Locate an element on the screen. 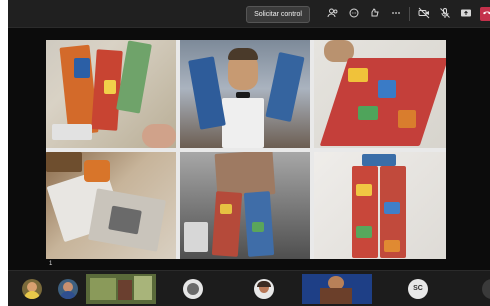  share-icon is located at coordinates (466, 14).